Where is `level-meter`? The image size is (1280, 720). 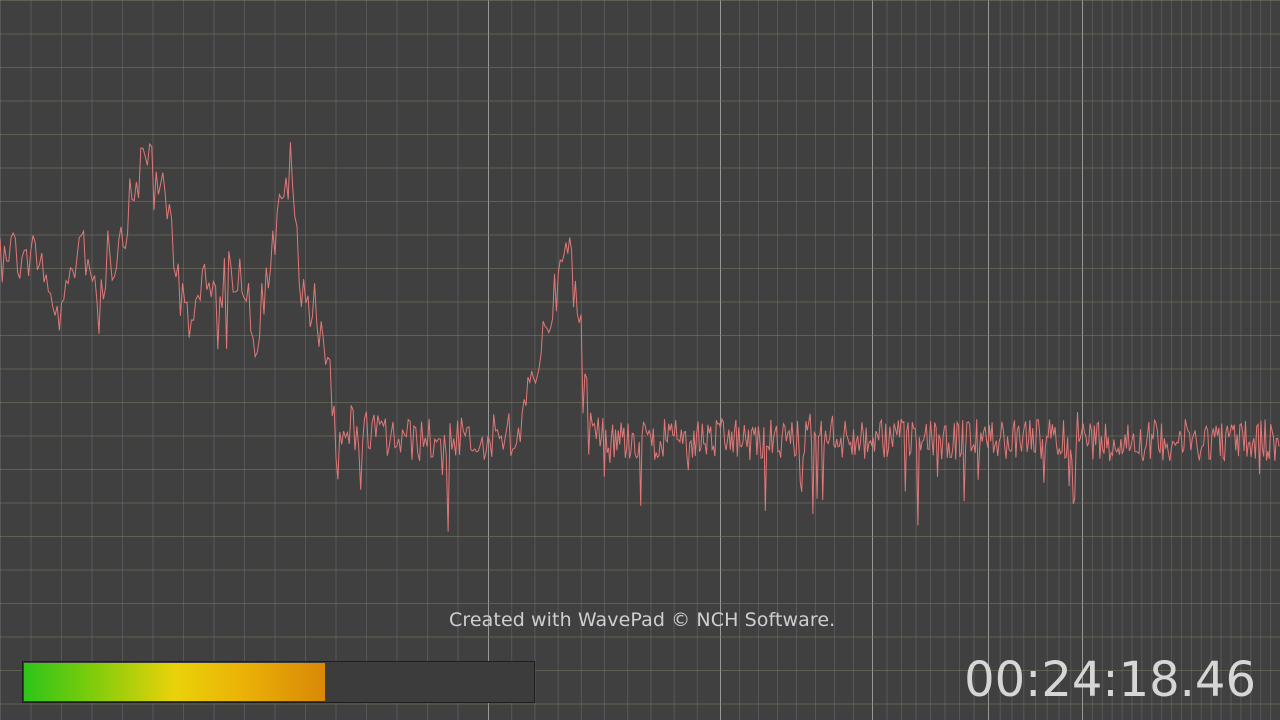
level-meter is located at coordinates (278, 682).